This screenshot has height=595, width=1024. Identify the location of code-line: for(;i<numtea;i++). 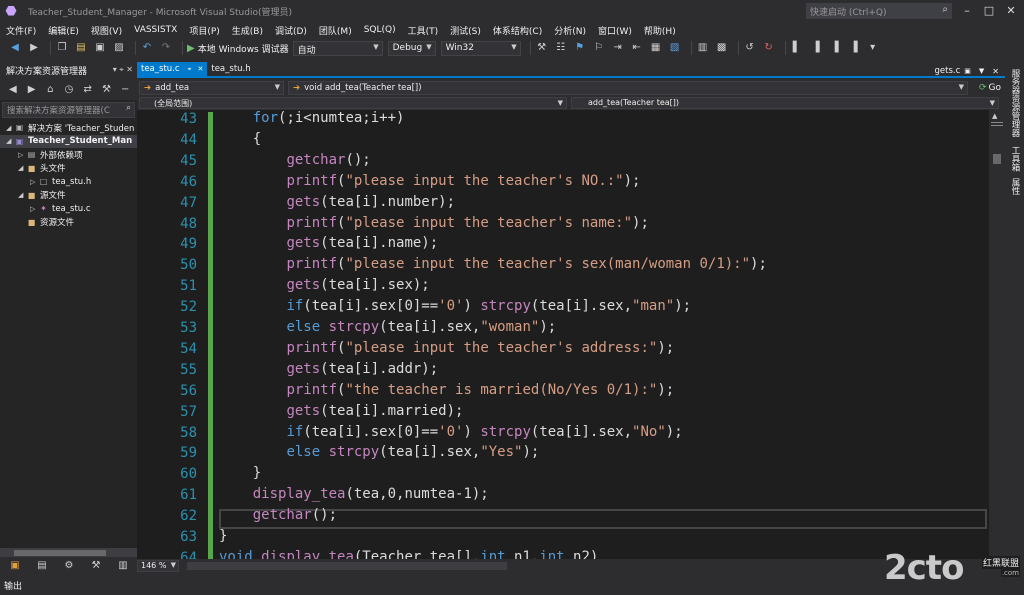
(312, 119).